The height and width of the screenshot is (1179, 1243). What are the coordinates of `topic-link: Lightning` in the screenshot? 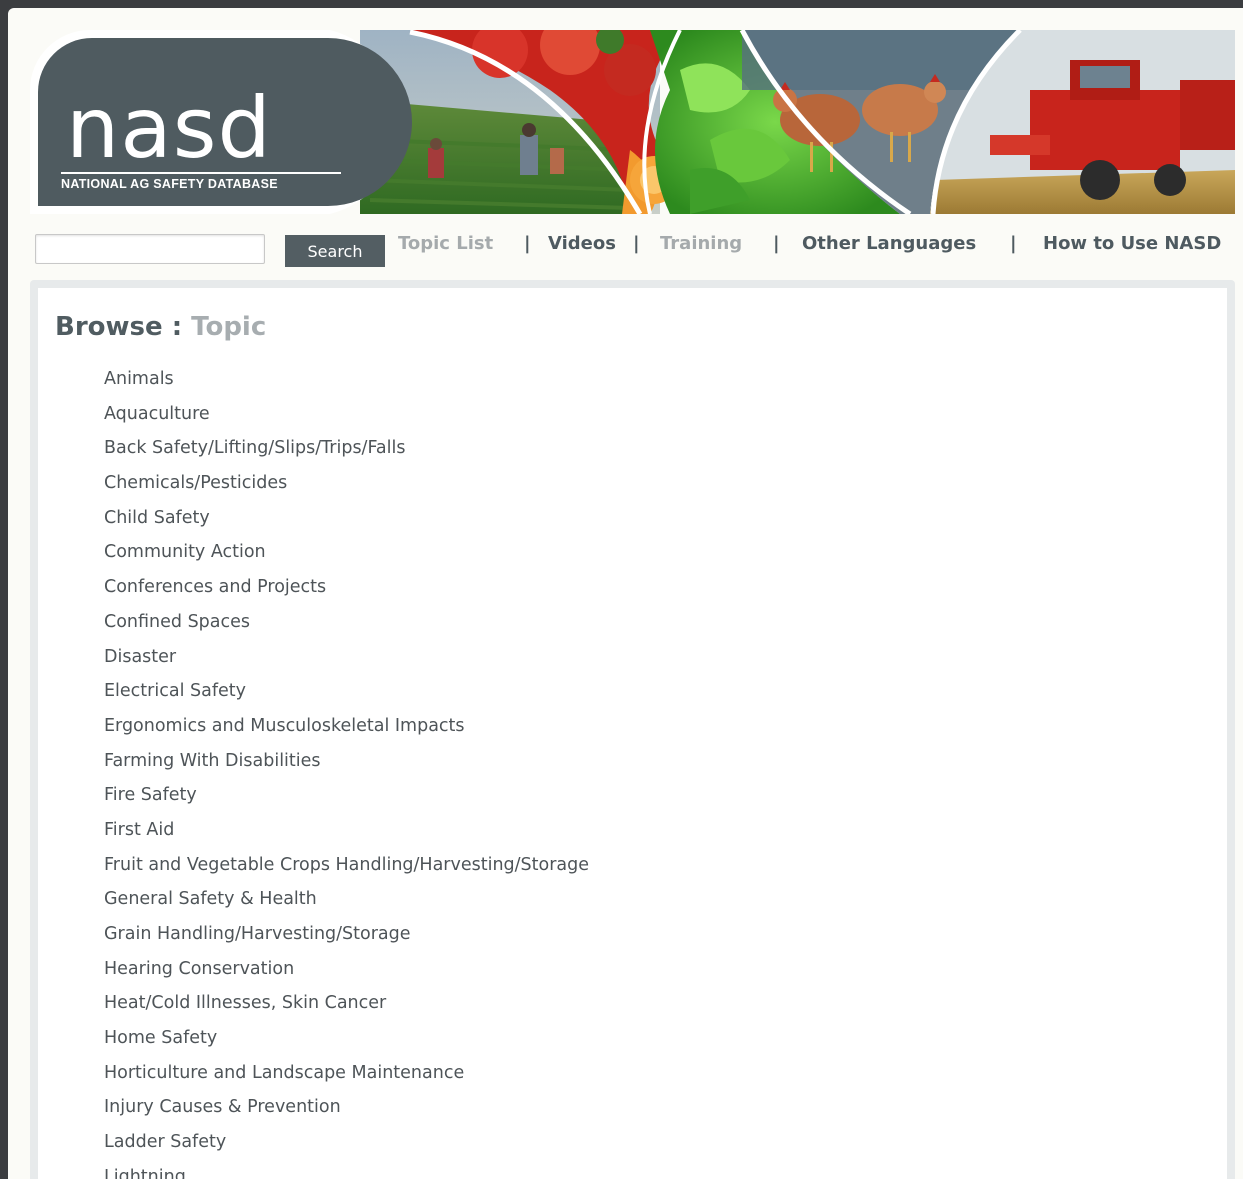 It's located at (346, 1169).